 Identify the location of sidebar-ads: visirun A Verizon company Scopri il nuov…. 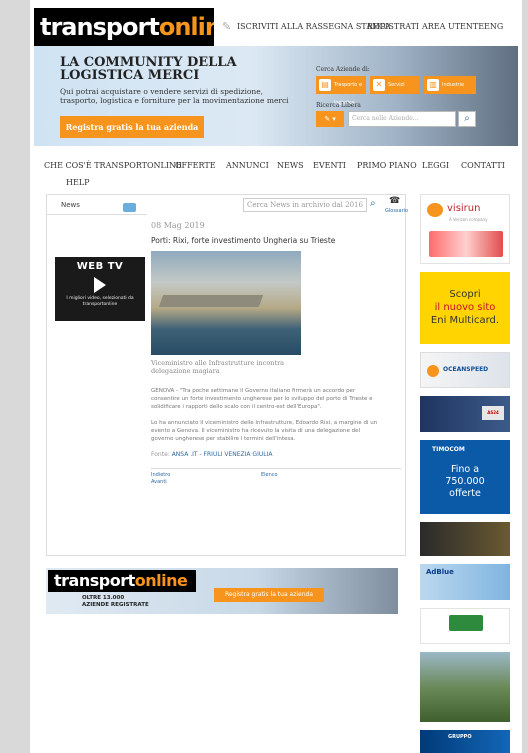
(465, 473).